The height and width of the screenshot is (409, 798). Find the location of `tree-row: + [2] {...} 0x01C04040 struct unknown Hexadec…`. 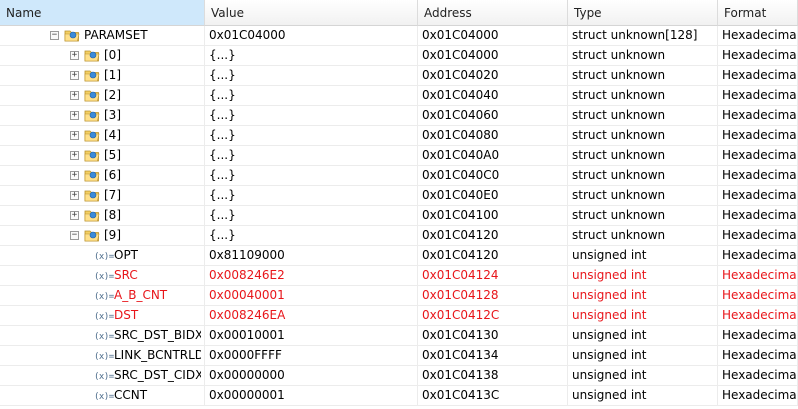

tree-row: + [2] {...} 0x01C04040 struct unknown Hexadec… is located at coordinates (399, 96).